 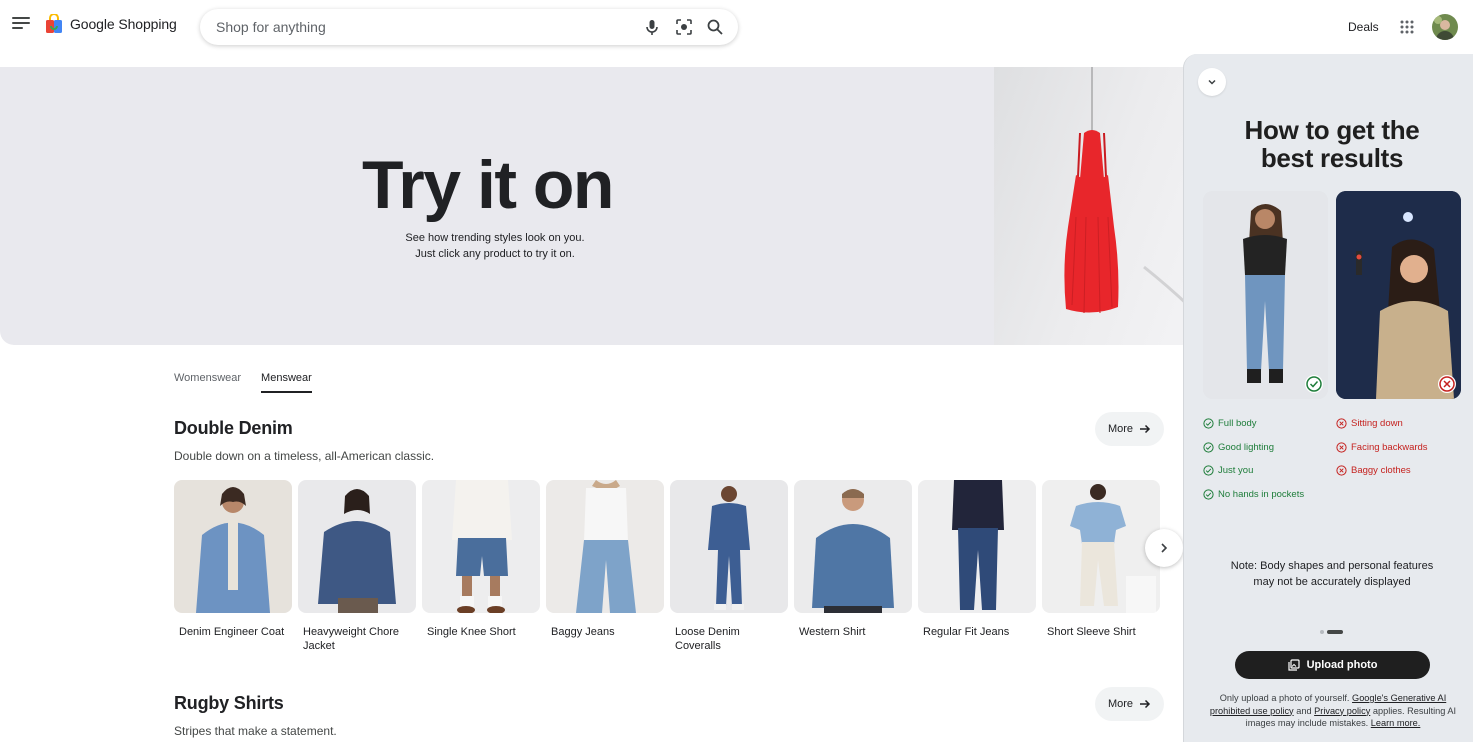 I want to click on denim-coat-image, so click(x=233, y=550).